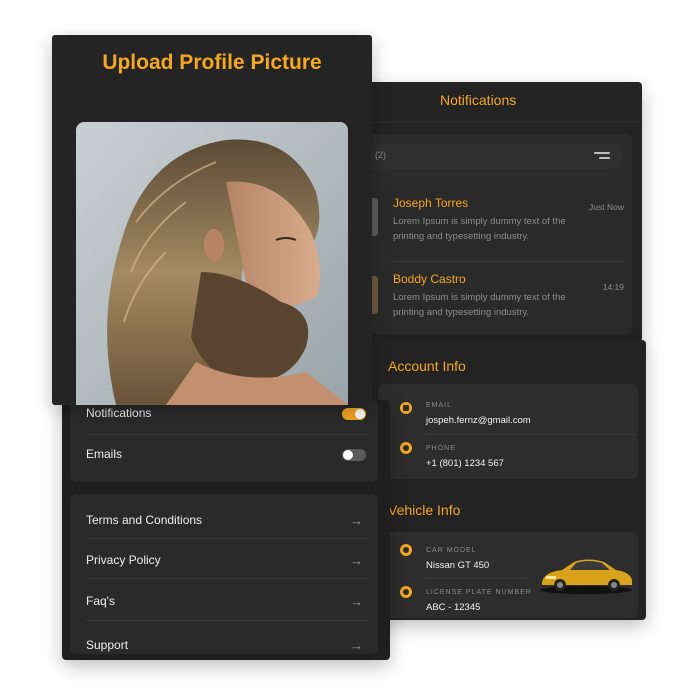 This screenshot has width=700, height=700. I want to click on notification-time: Just Now, so click(606, 207).